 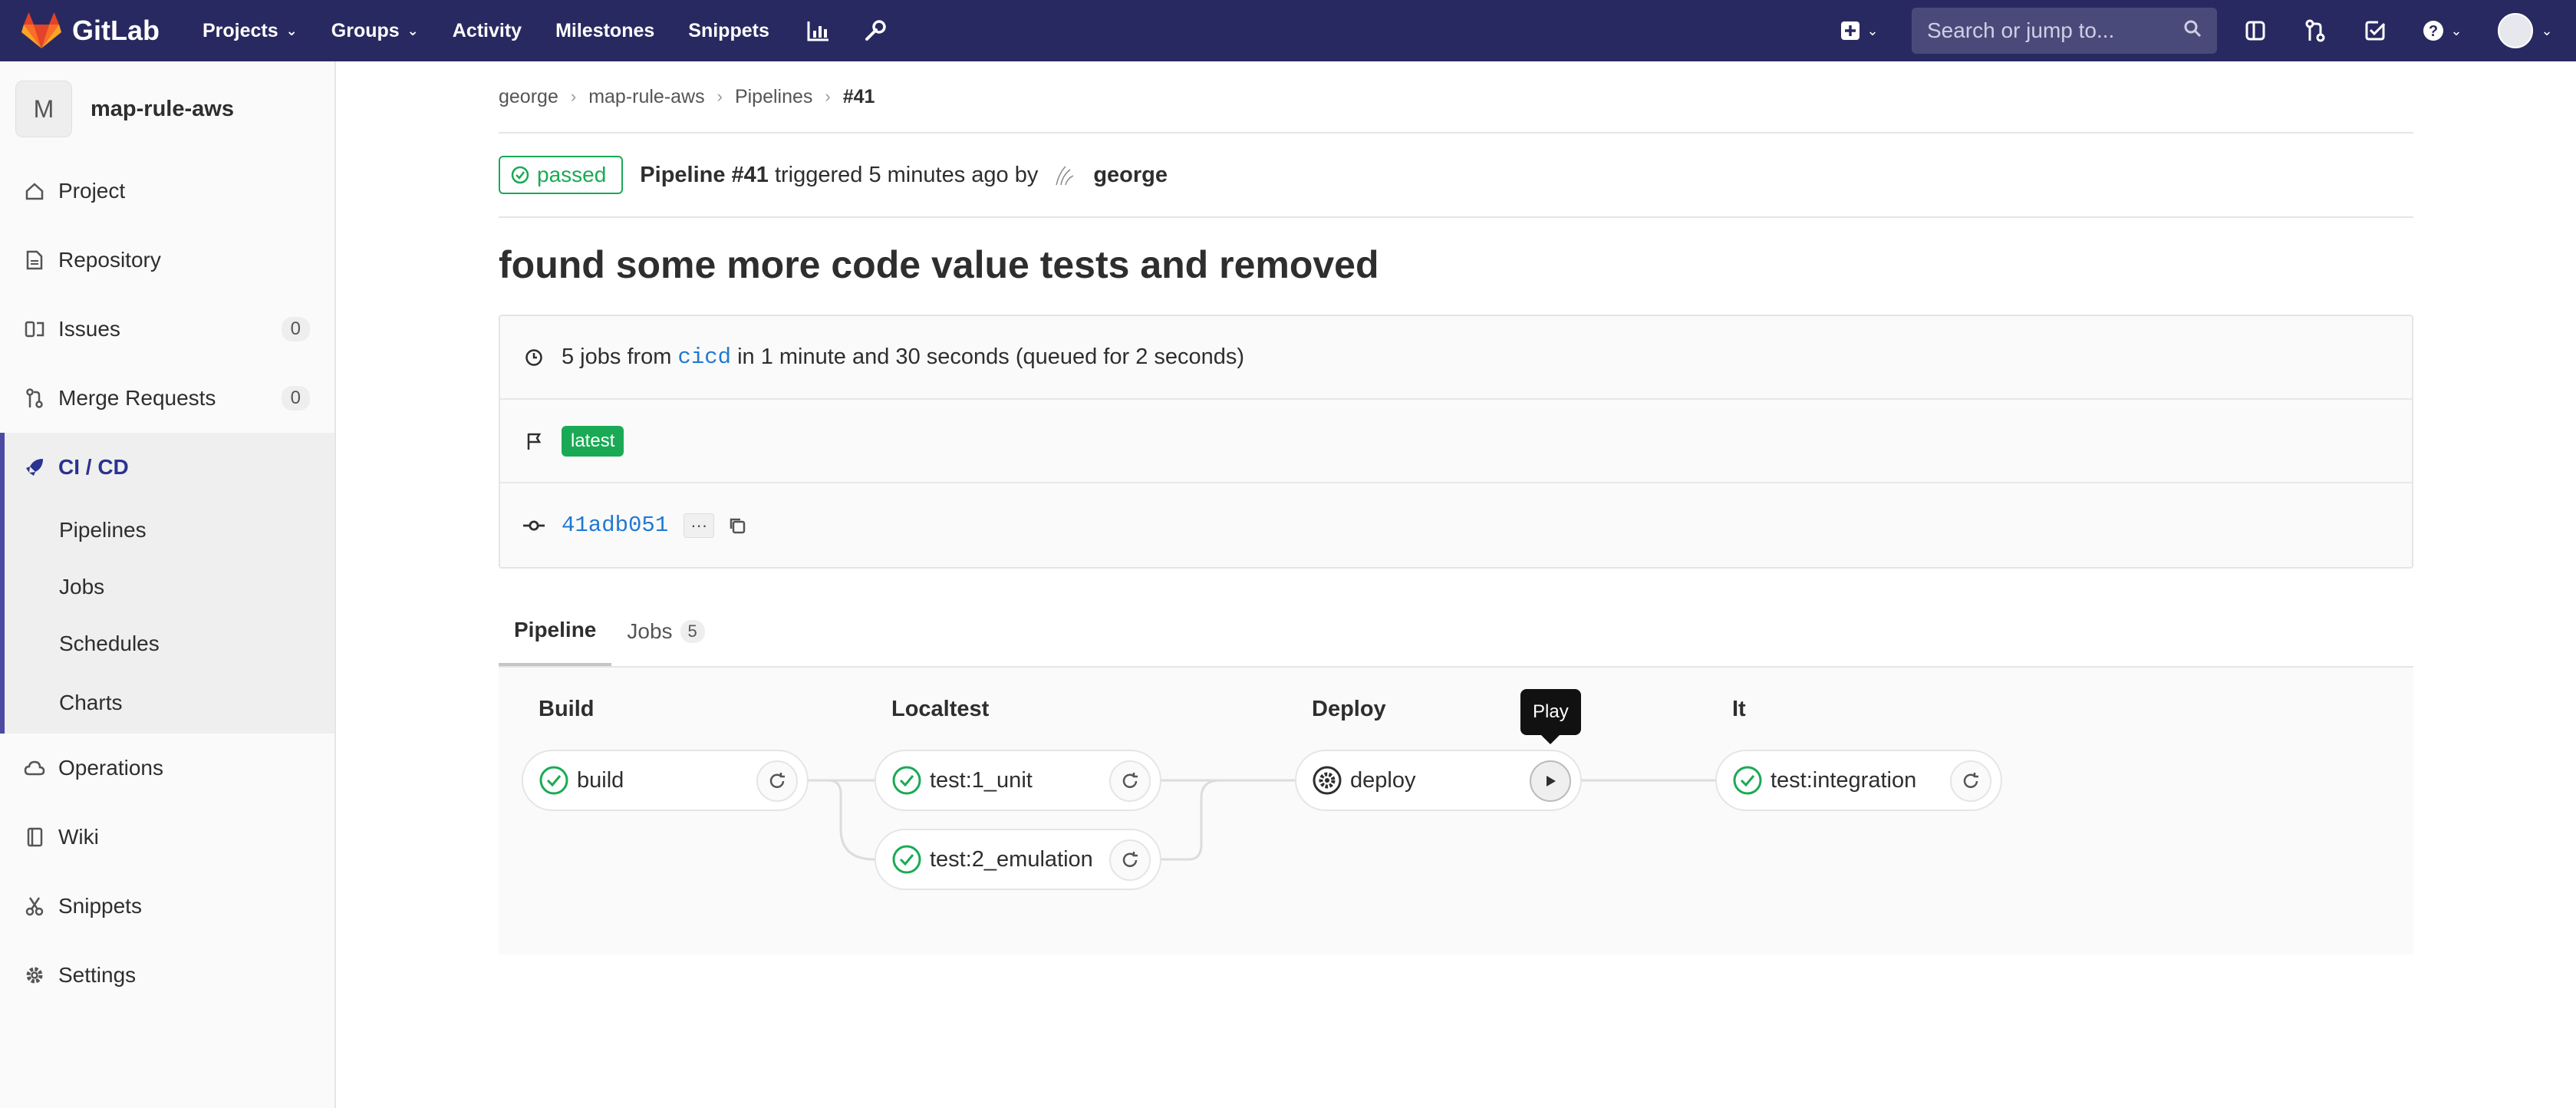 I want to click on nav-milestones: Milestones, so click(x=604, y=31).